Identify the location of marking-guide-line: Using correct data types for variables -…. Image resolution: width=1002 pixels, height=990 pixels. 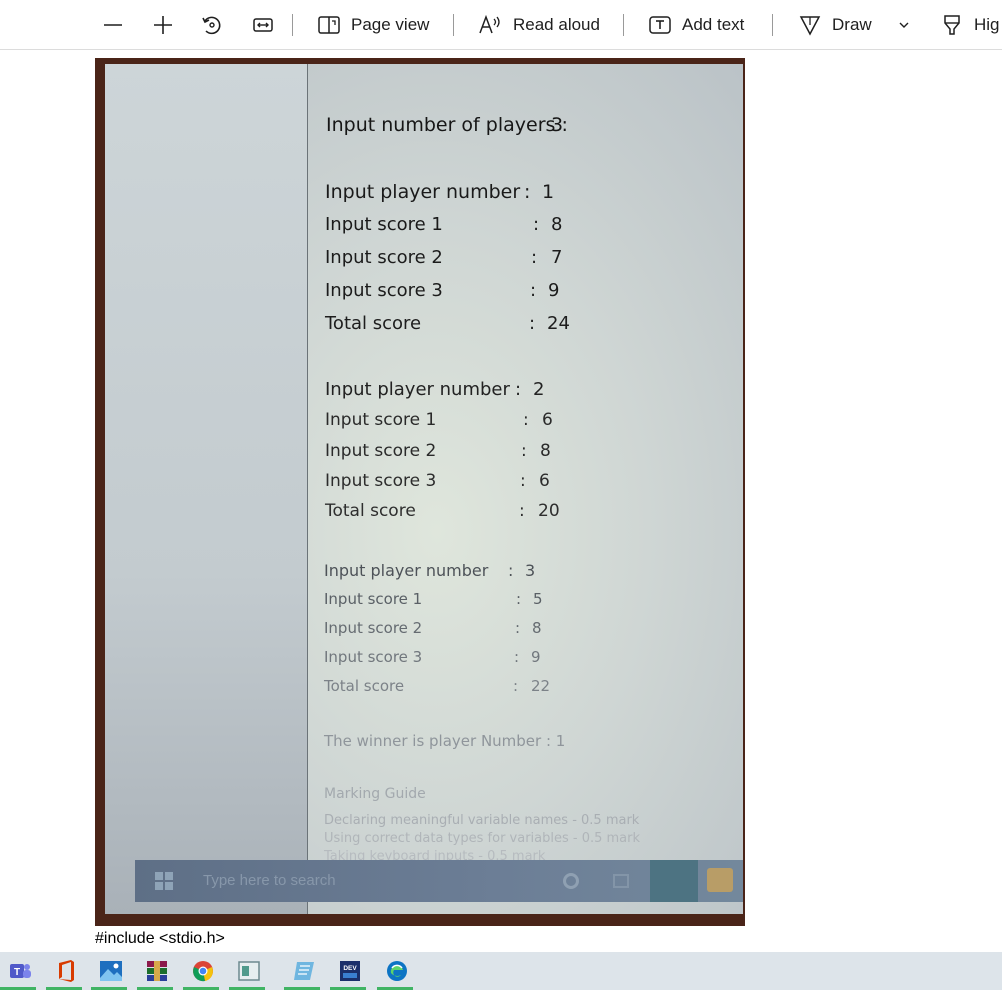
(482, 838).